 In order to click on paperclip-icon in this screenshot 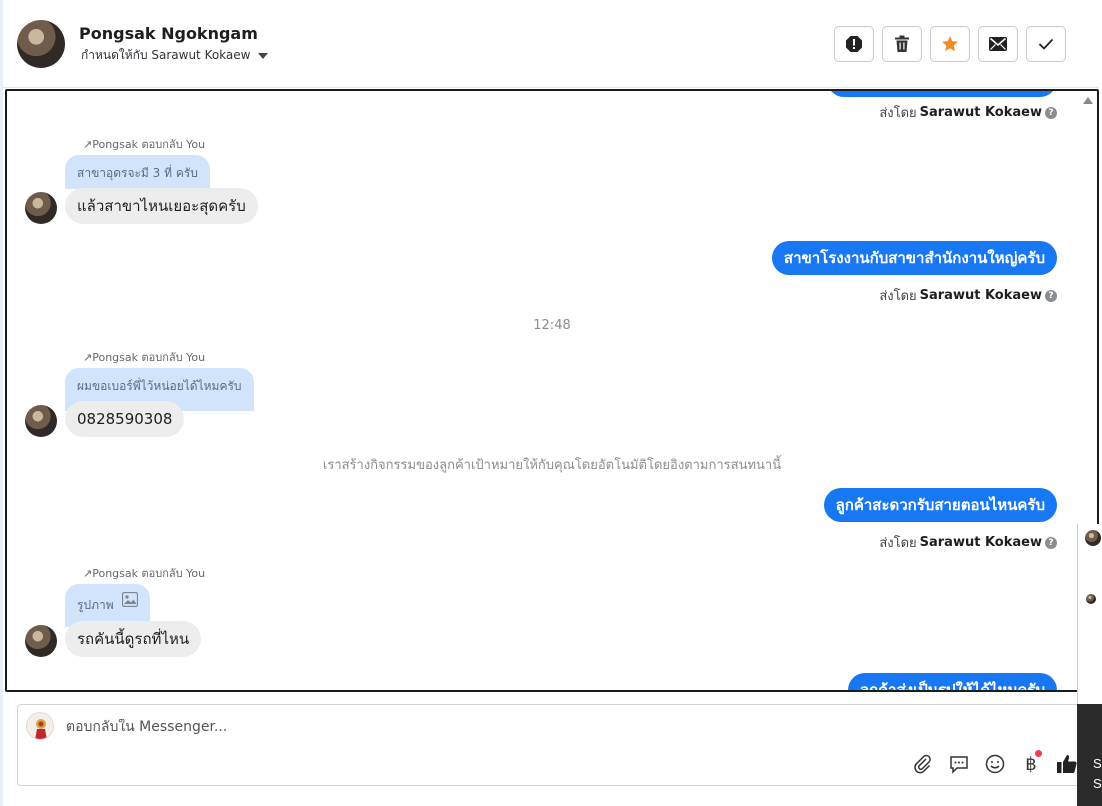, I will do `click(922, 764)`.